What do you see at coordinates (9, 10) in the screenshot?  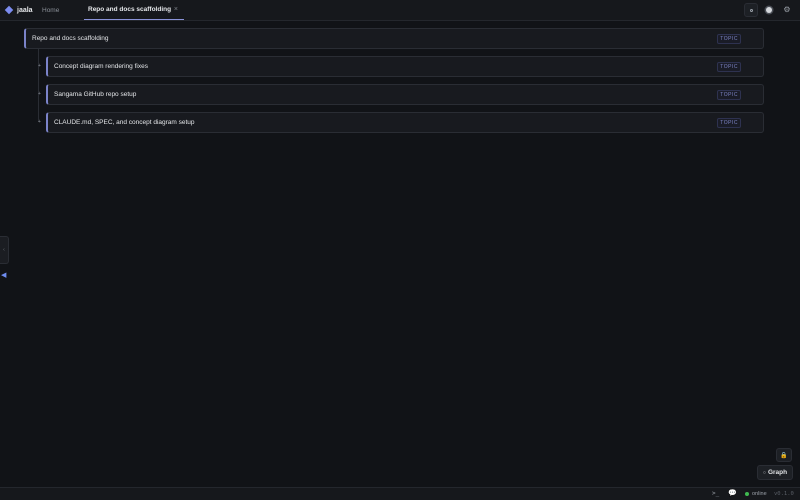 I see `diamond-logo-icon` at bounding box center [9, 10].